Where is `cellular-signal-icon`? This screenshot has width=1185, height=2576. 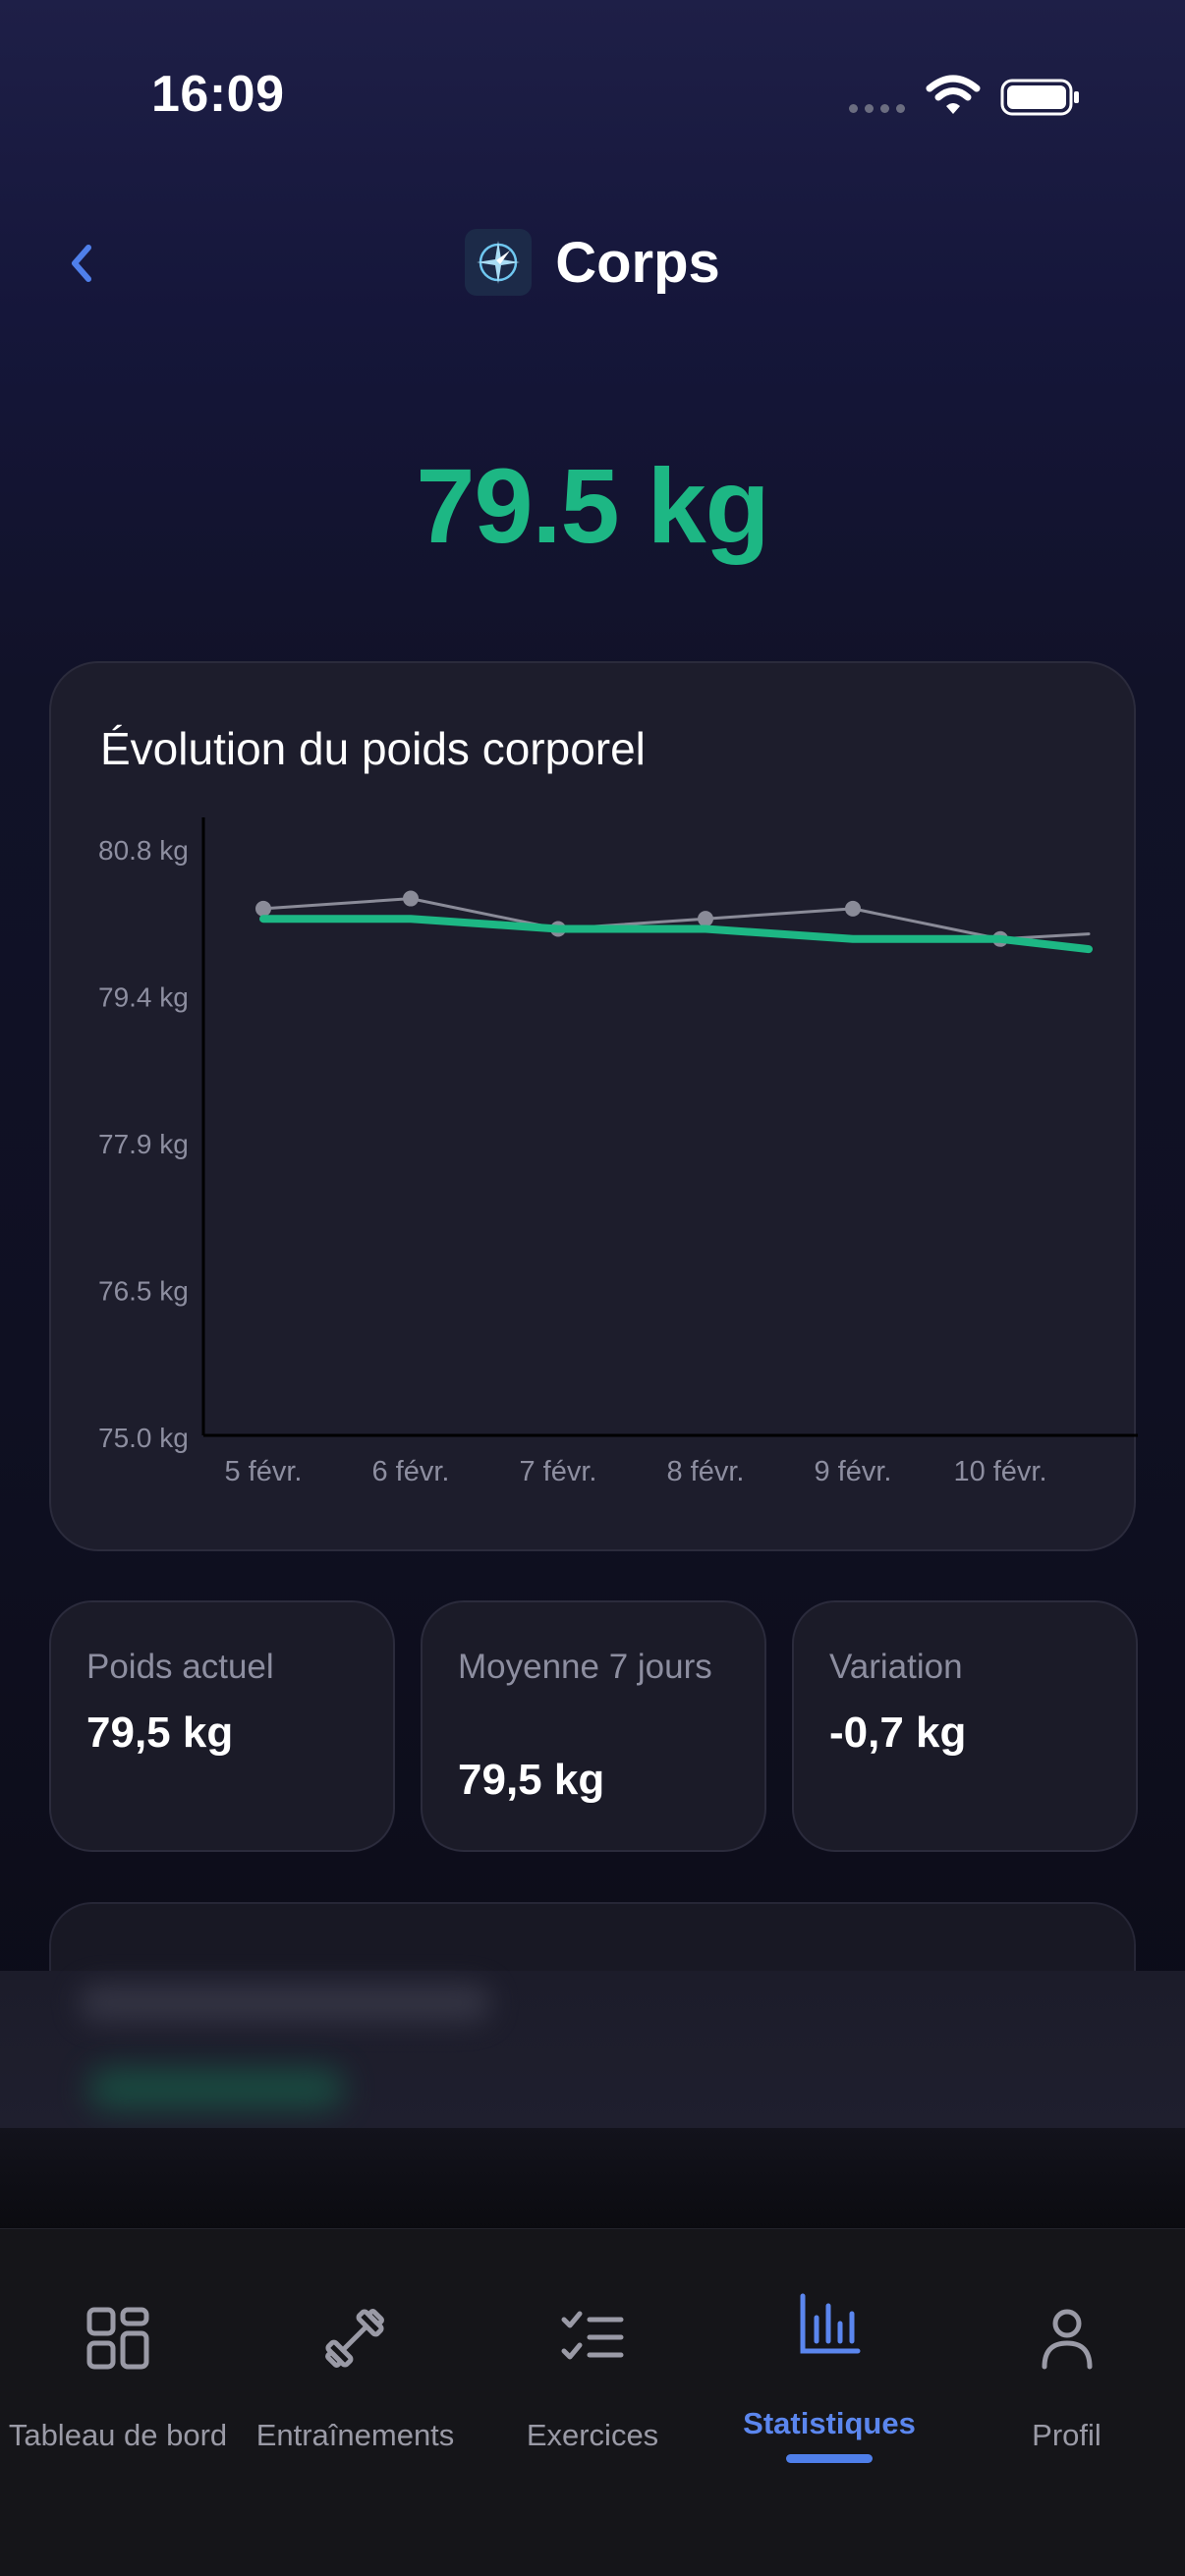 cellular-signal-icon is located at coordinates (877, 108).